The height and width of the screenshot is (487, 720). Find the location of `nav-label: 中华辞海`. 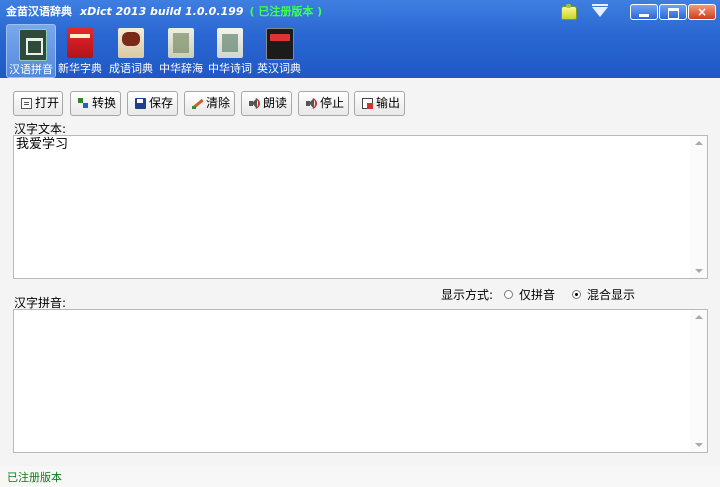

nav-label: 中华辞海 is located at coordinates (181, 68).